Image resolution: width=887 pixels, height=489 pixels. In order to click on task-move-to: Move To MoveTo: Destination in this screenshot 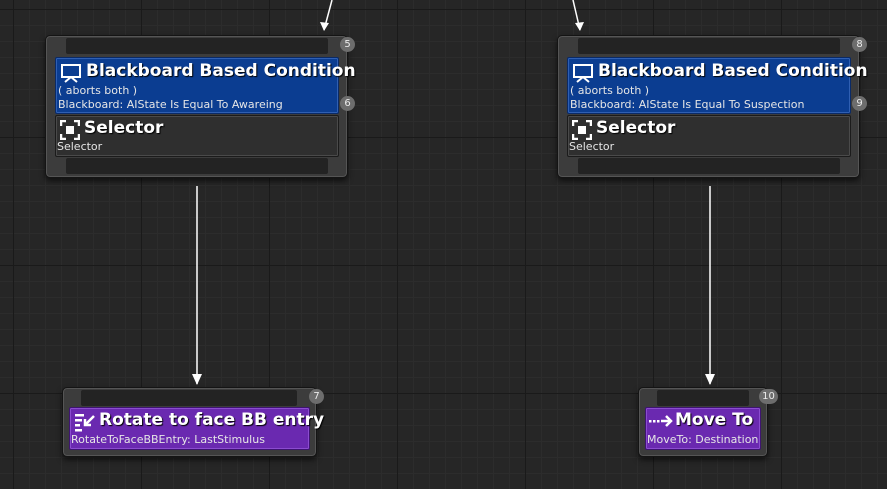, I will do `click(703, 428)`.